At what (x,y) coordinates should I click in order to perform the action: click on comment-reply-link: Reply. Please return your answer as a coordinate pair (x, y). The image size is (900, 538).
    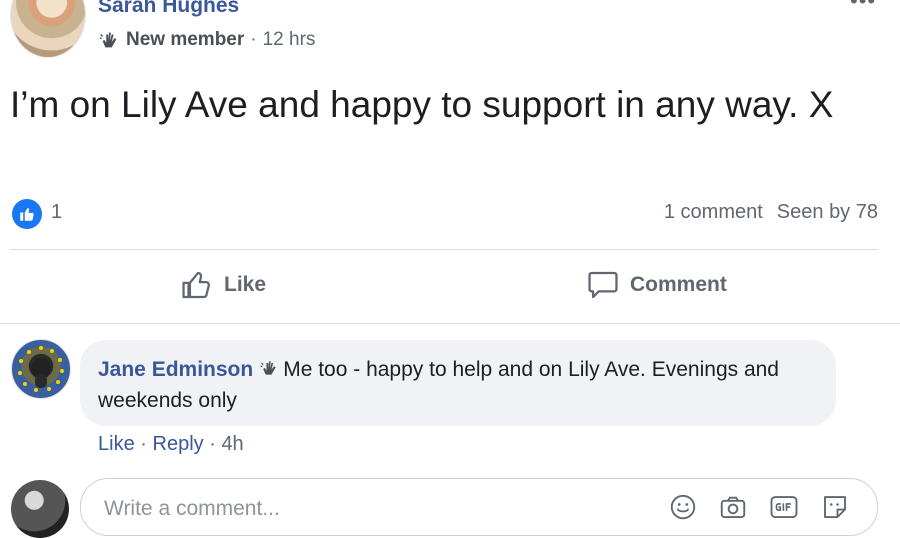
    Looking at the image, I should click on (178, 444).